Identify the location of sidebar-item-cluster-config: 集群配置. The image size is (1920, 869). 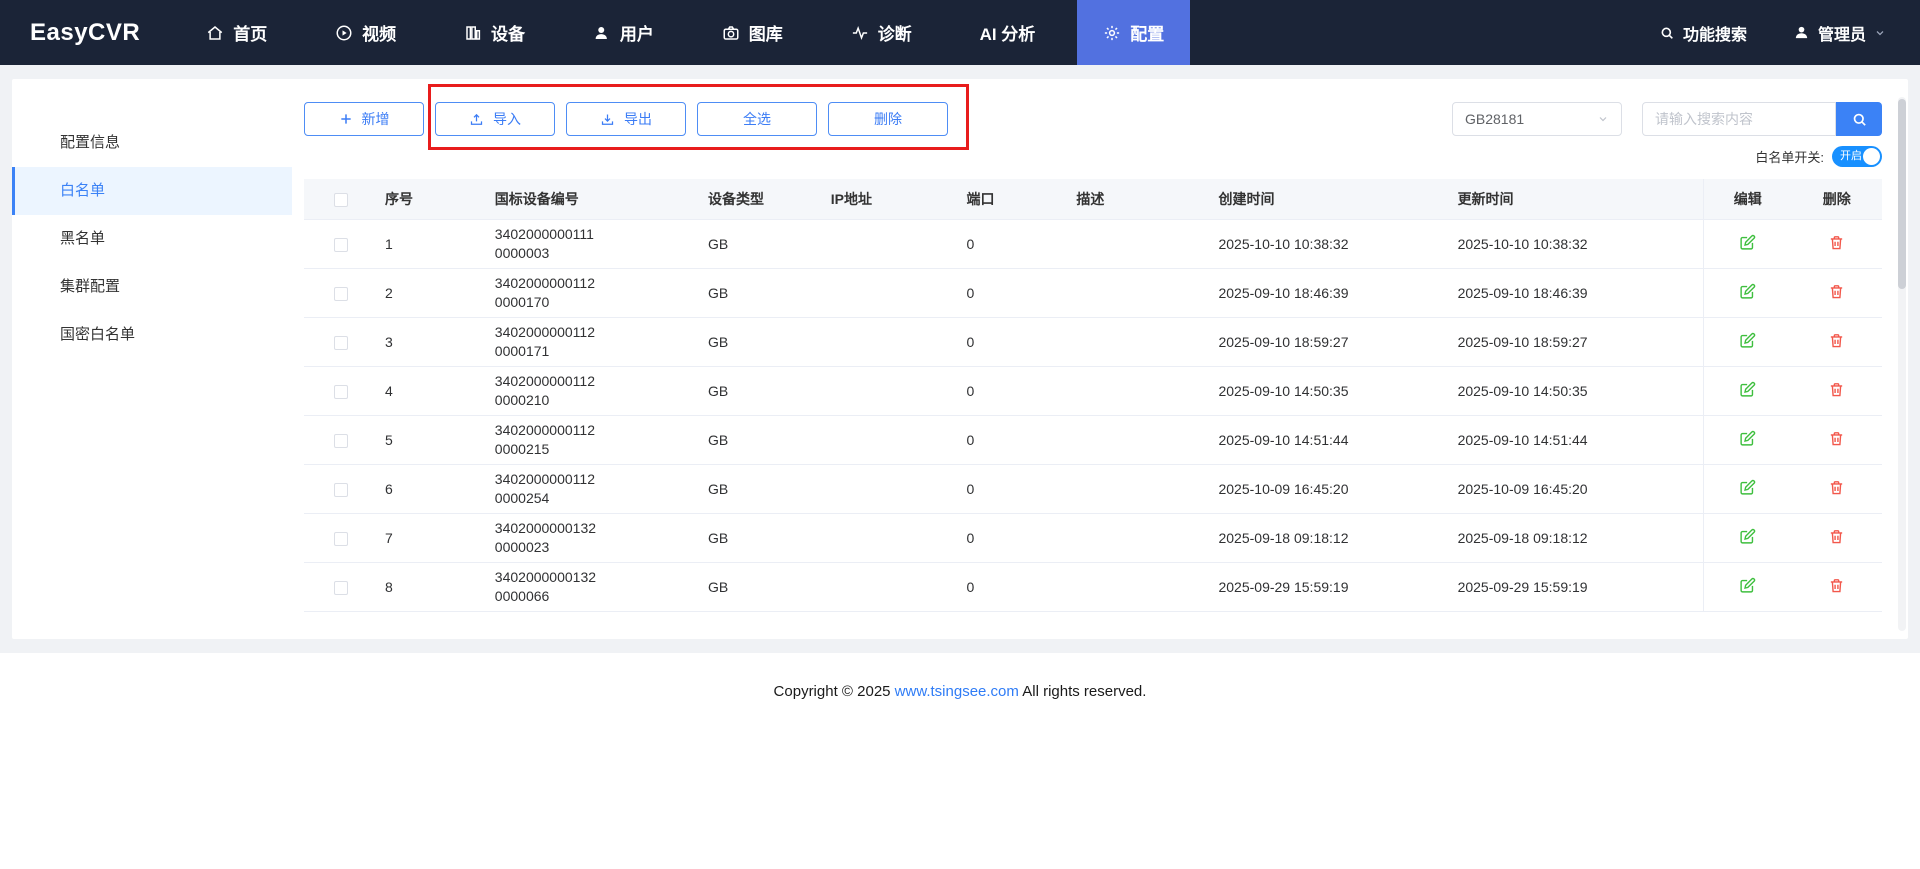
(152, 287).